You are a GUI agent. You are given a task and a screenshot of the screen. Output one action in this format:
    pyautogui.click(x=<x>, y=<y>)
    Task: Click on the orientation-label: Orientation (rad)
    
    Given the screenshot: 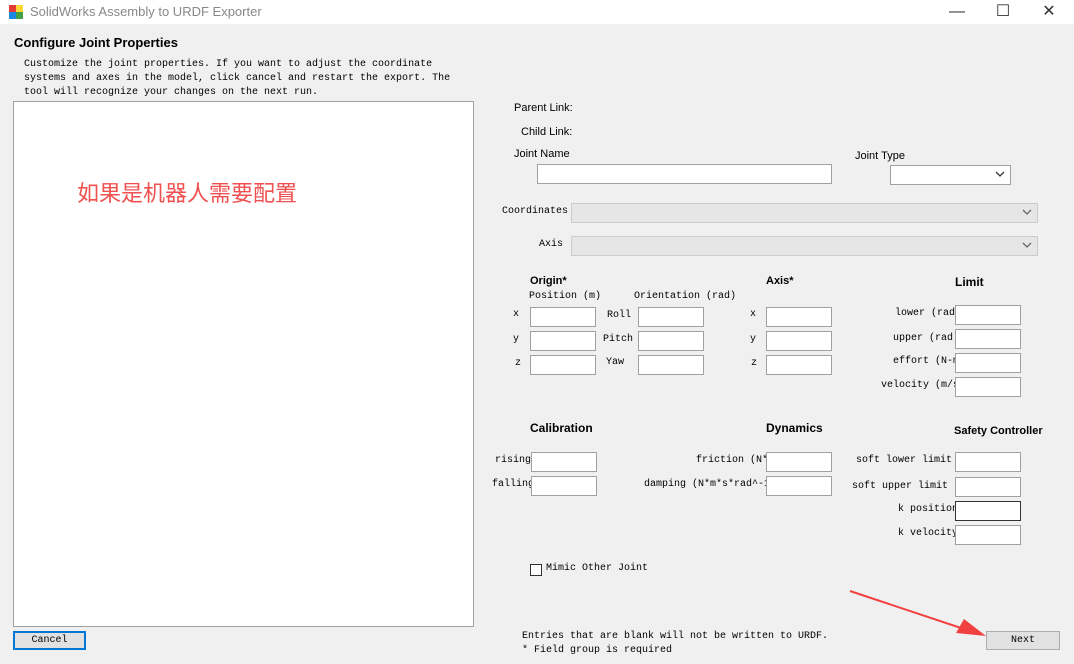 What is the action you would take?
    pyautogui.click(x=685, y=296)
    